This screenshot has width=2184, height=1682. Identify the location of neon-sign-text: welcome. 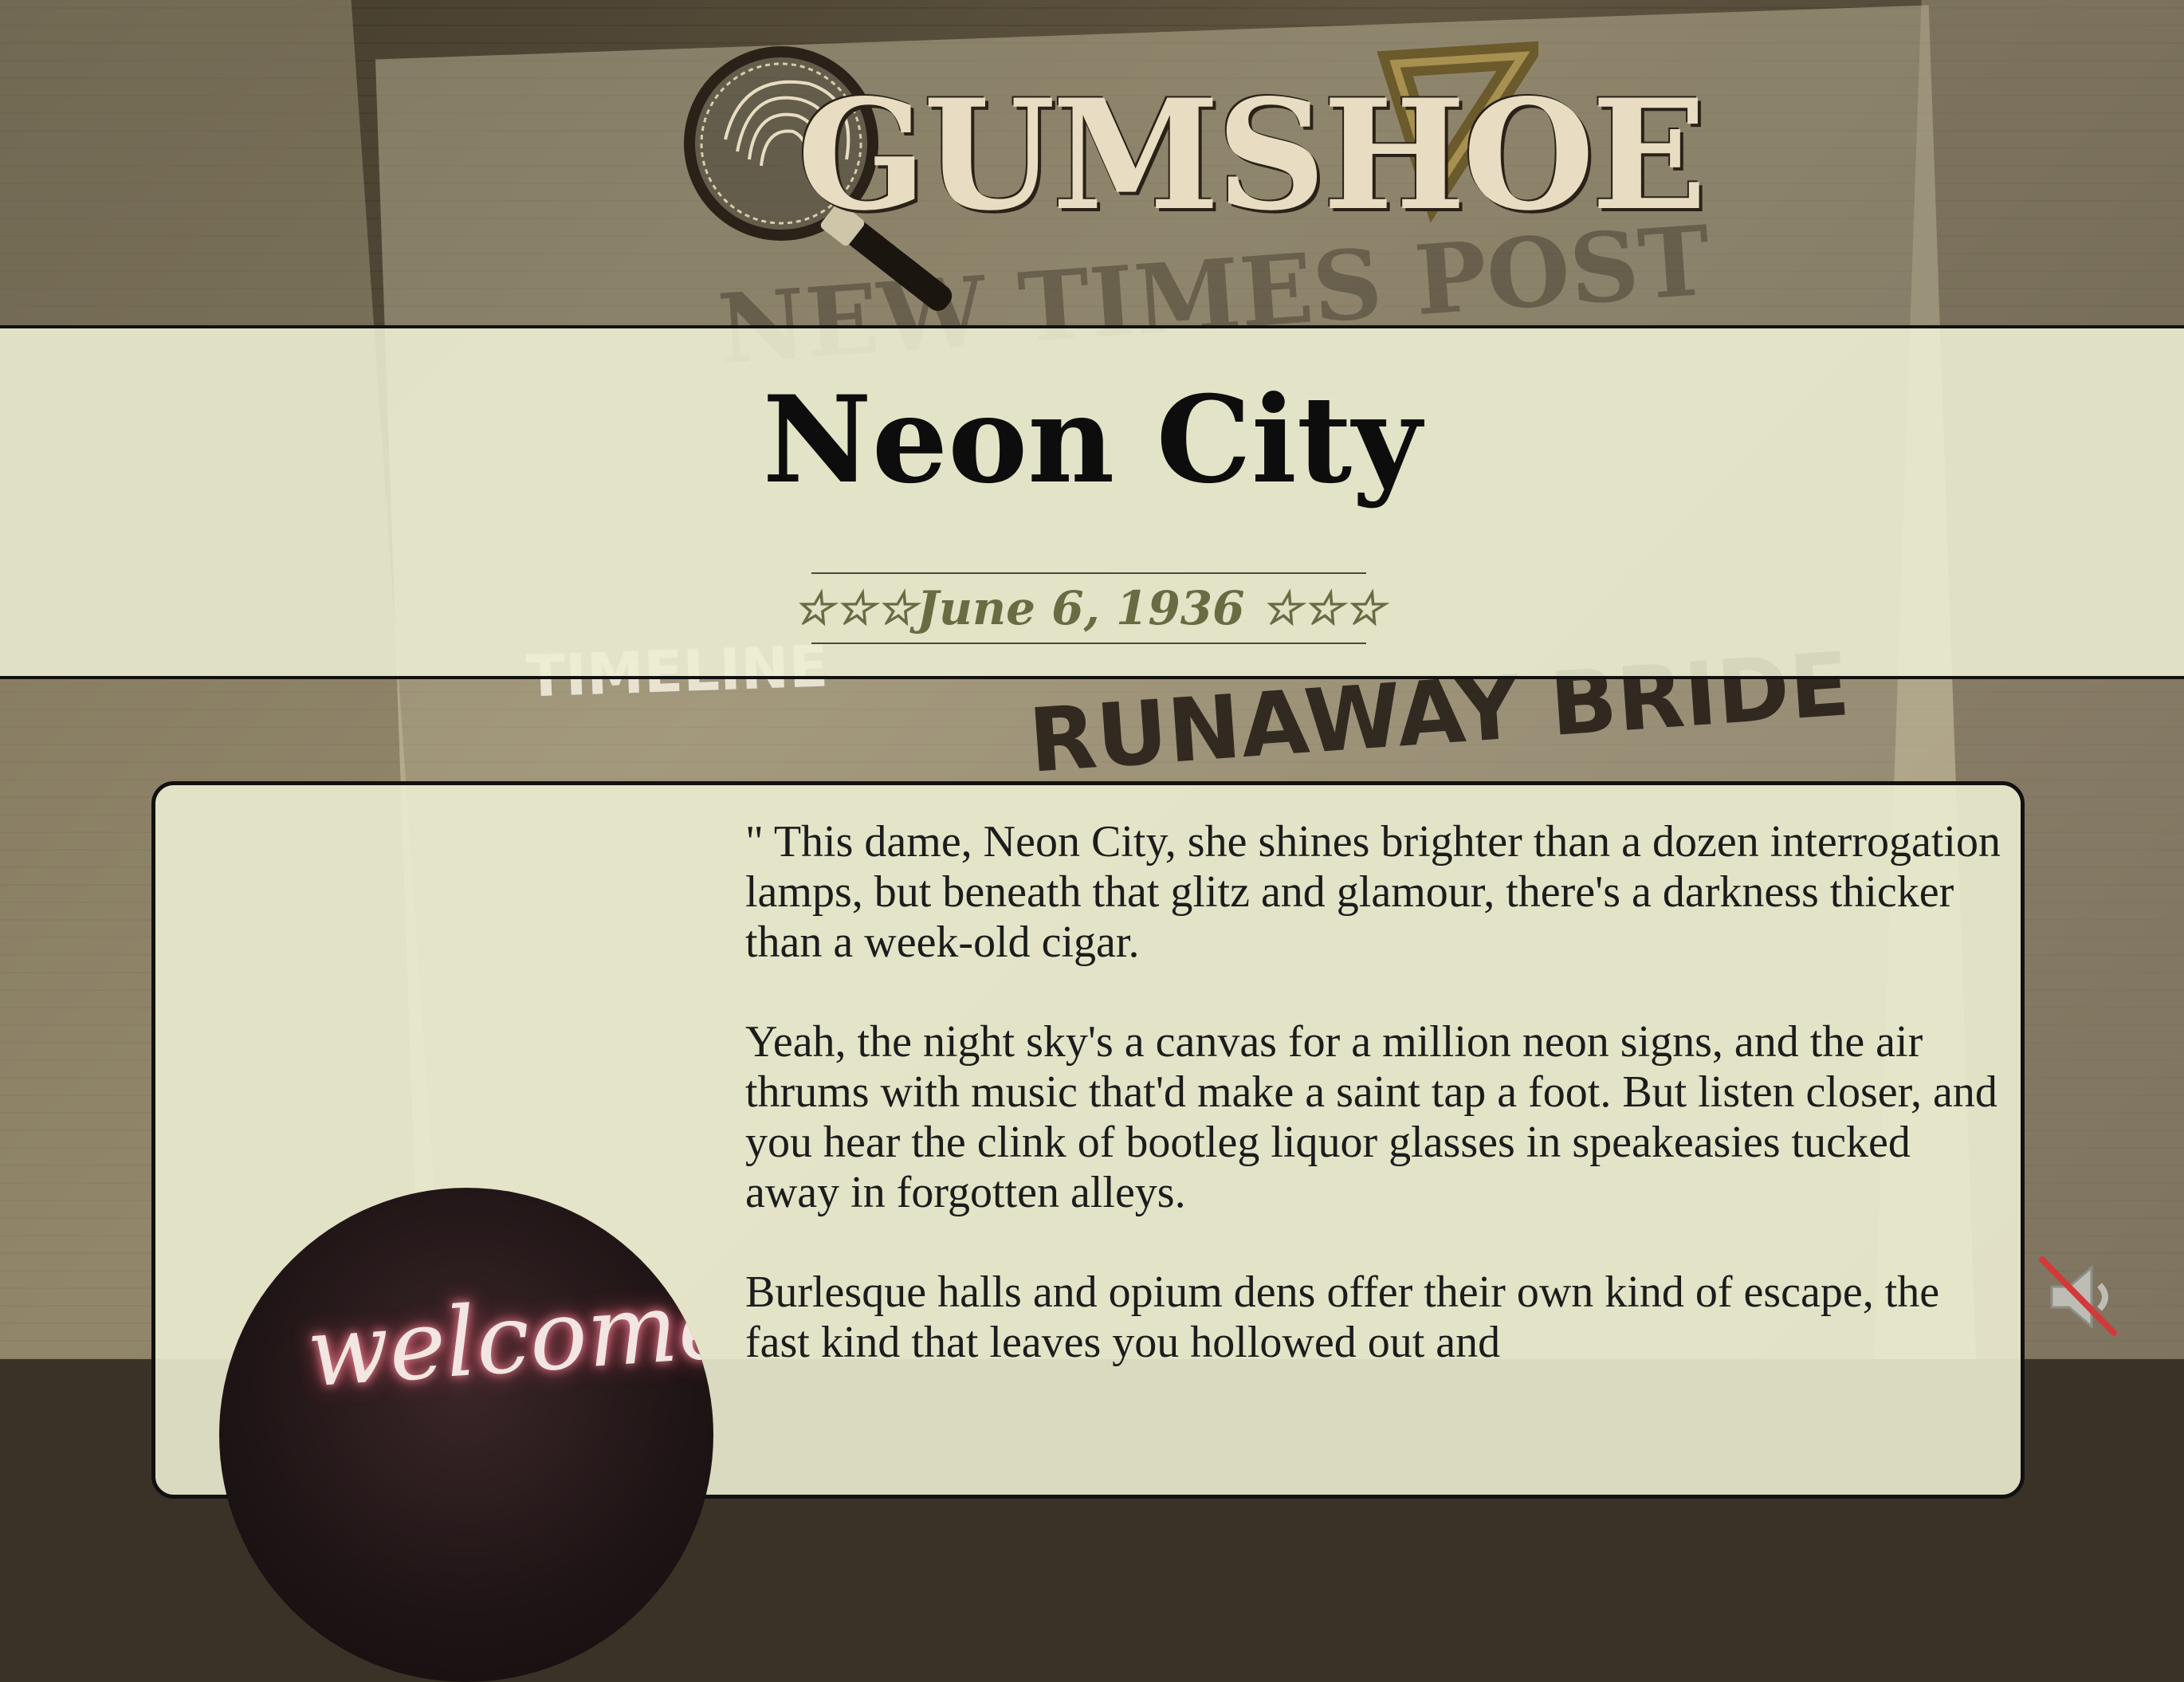
(508, 1338).